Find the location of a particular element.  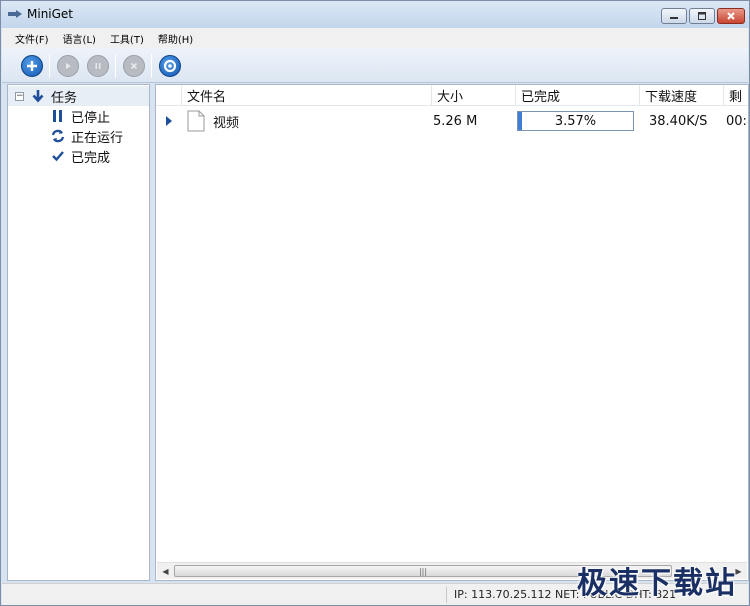

tree-item-tasks: − 任务 is located at coordinates (78, 96).